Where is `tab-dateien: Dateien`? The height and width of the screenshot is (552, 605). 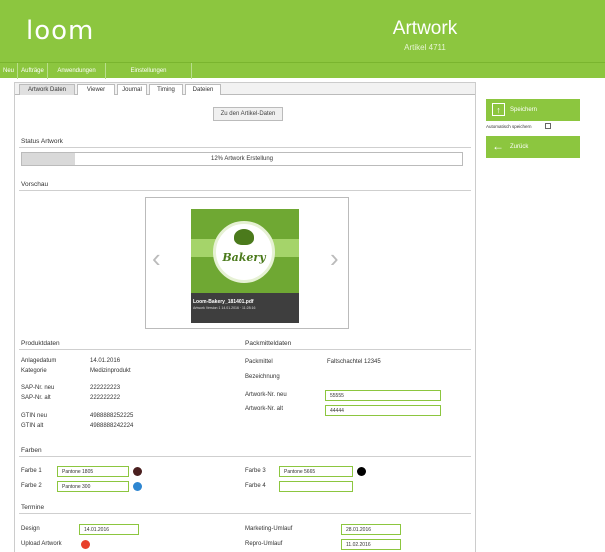
tab-dateien: Dateien is located at coordinates (203, 89).